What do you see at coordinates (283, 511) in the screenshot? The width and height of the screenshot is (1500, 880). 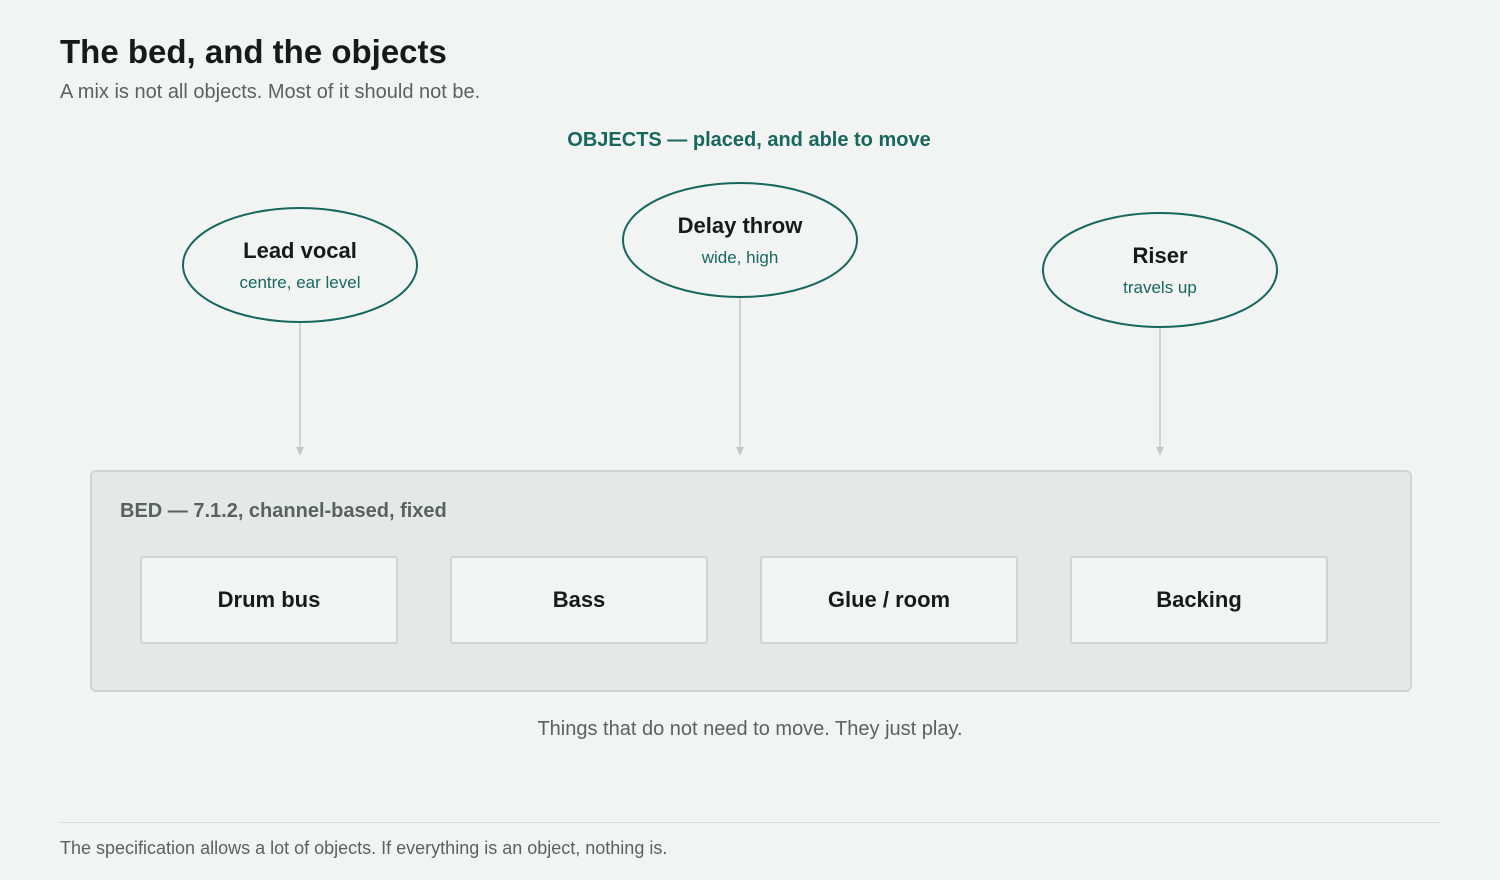 I see `bed-label: BED — 7.1.2, channel-based, fixed` at bounding box center [283, 511].